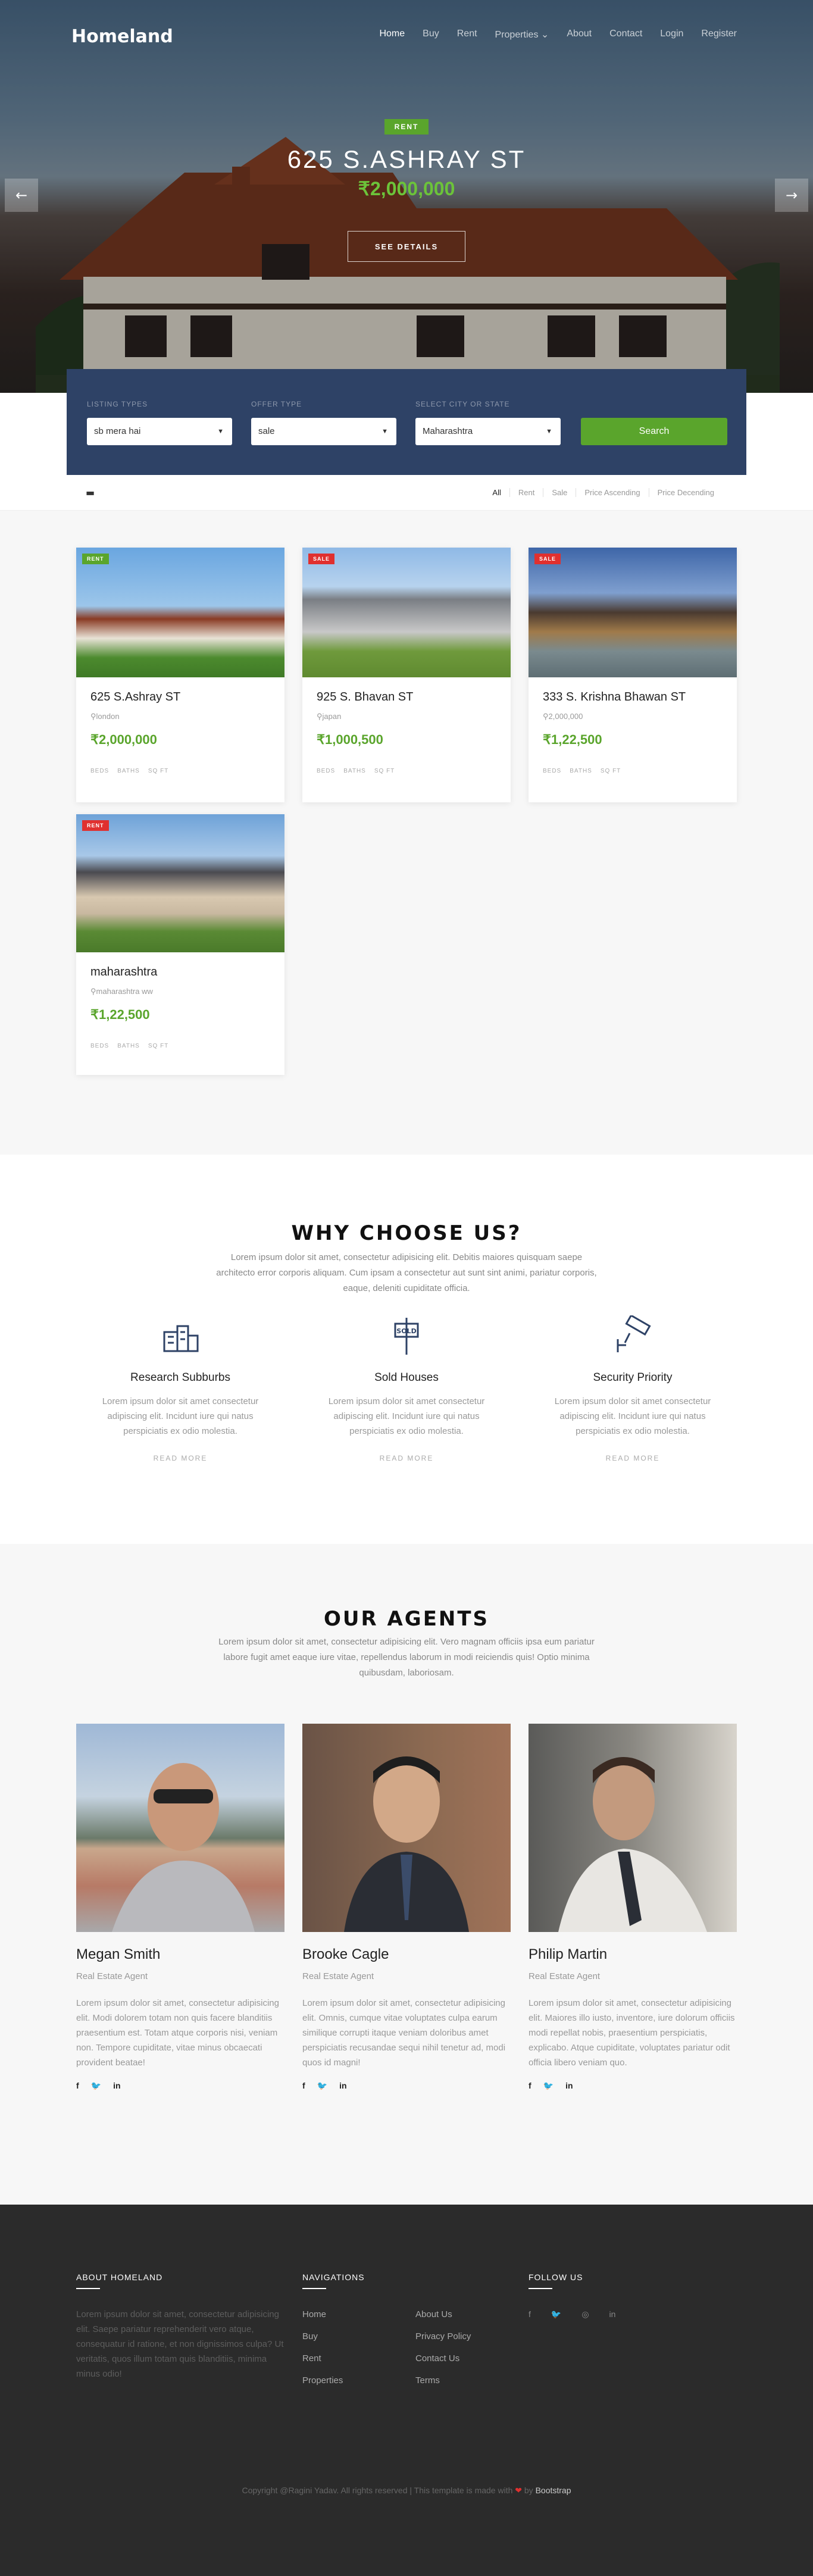  I want to click on property-price: ₹1,22,500, so click(572, 739).